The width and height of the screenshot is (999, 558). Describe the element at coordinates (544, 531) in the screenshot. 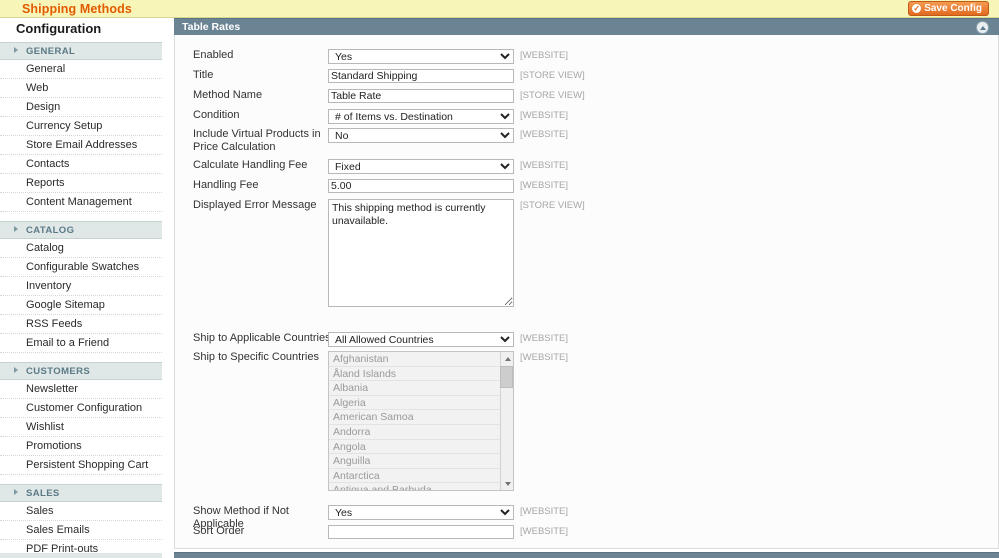

I see `scope-sort-order: [WEBSITE]` at that location.